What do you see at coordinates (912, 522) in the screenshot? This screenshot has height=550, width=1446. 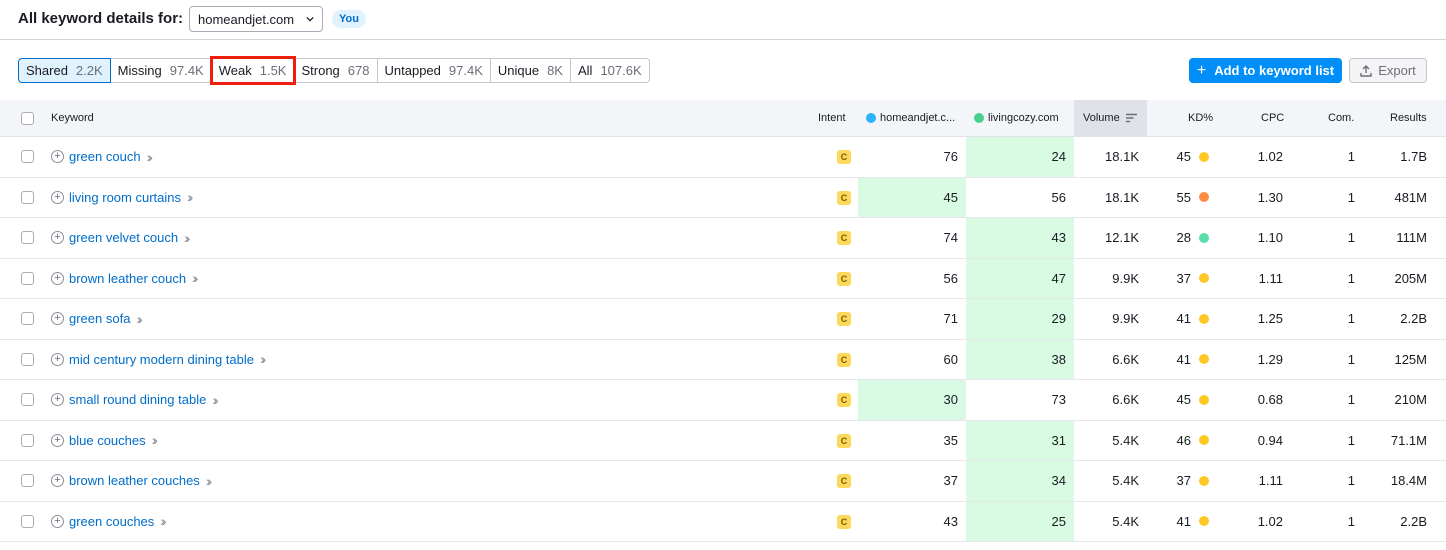 I see `you-position: 43` at bounding box center [912, 522].